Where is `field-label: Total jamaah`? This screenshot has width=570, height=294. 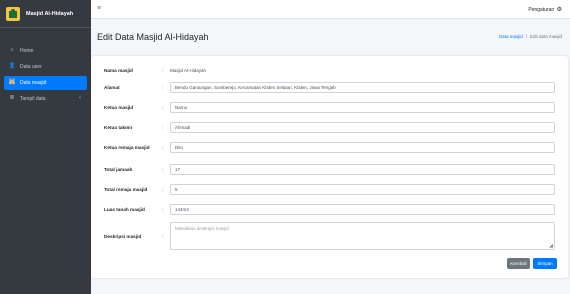
field-label: Total jamaah is located at coordinates (118, 169).